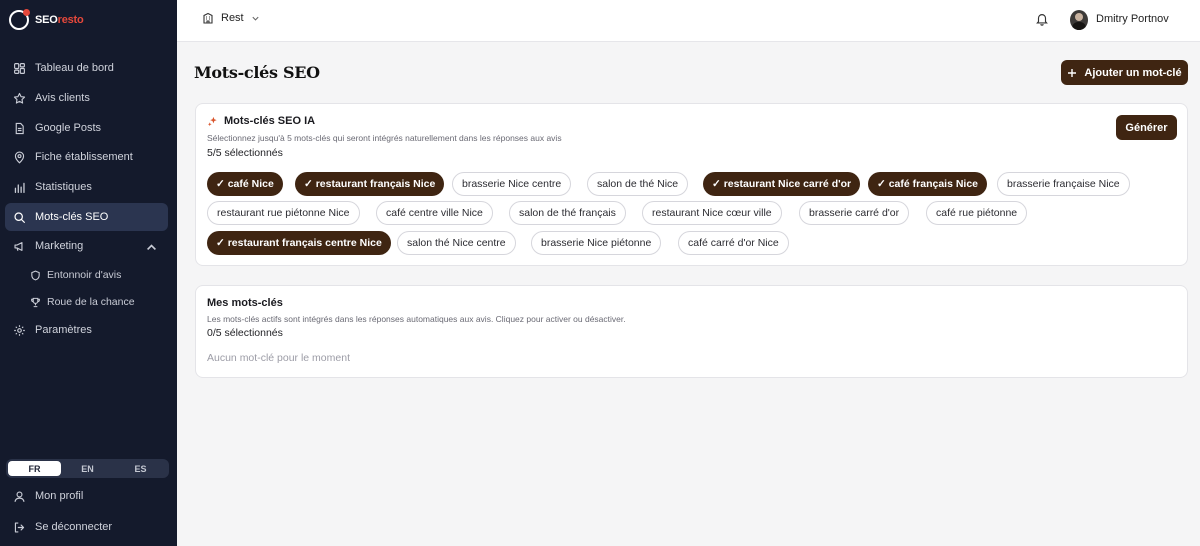 The height and width of the screenshot is (546, 1200). I want to click on keyword-chip-label: café français Nice, so click(933, 184).